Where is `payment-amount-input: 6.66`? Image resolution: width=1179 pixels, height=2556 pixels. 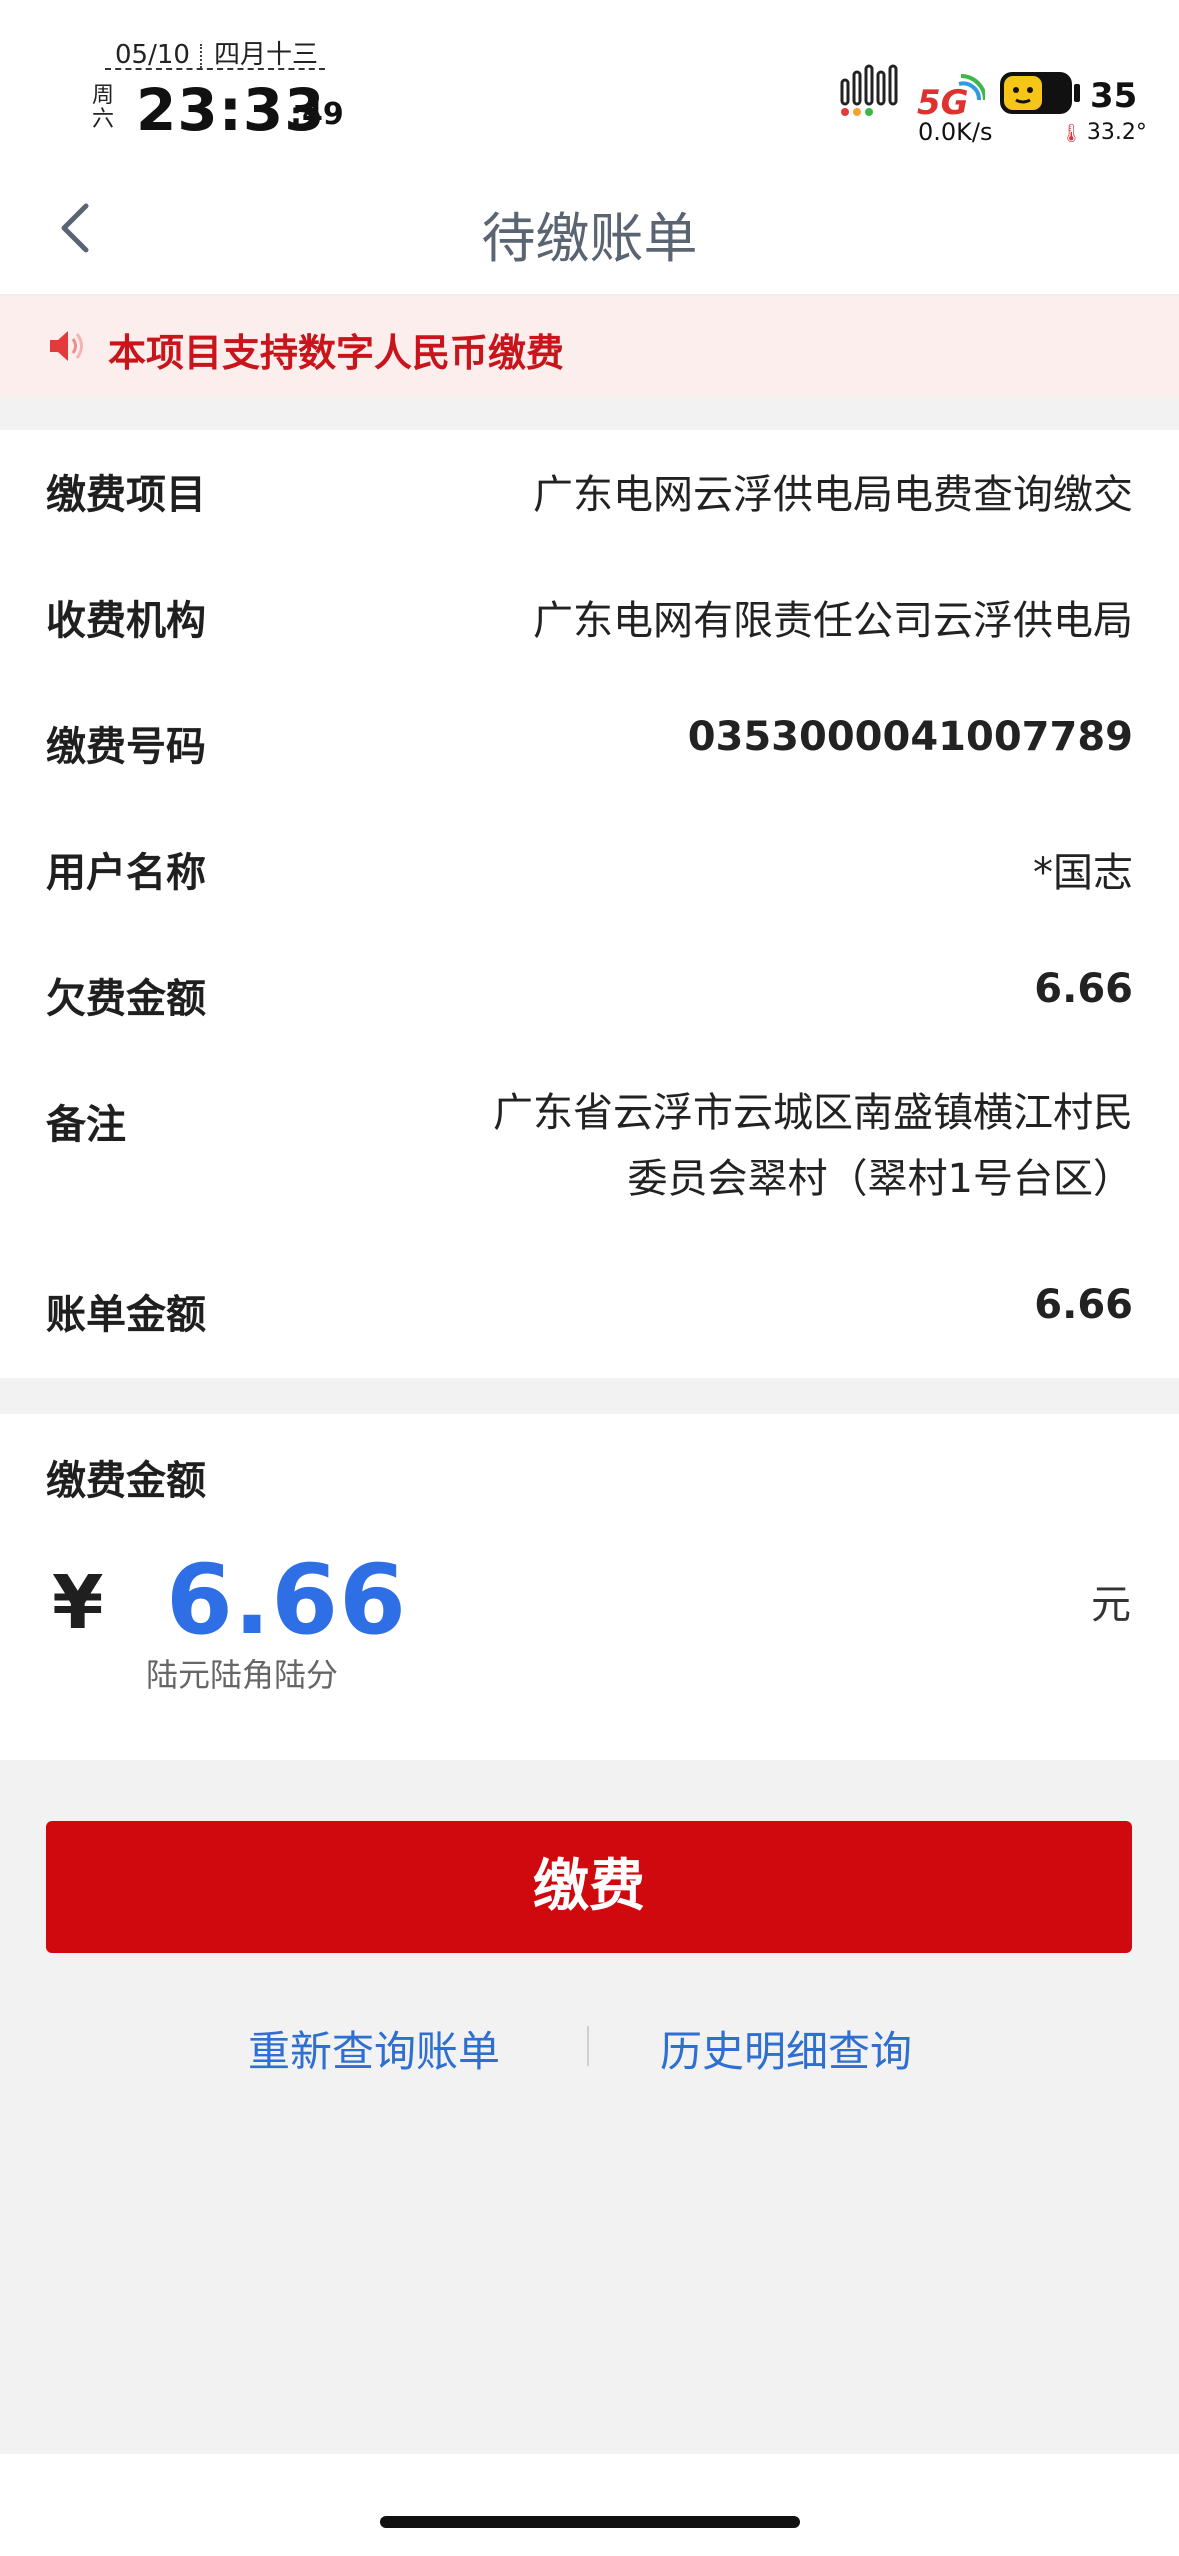 payment-amount-input: 6.66 is located at coordinates (286, 1600).